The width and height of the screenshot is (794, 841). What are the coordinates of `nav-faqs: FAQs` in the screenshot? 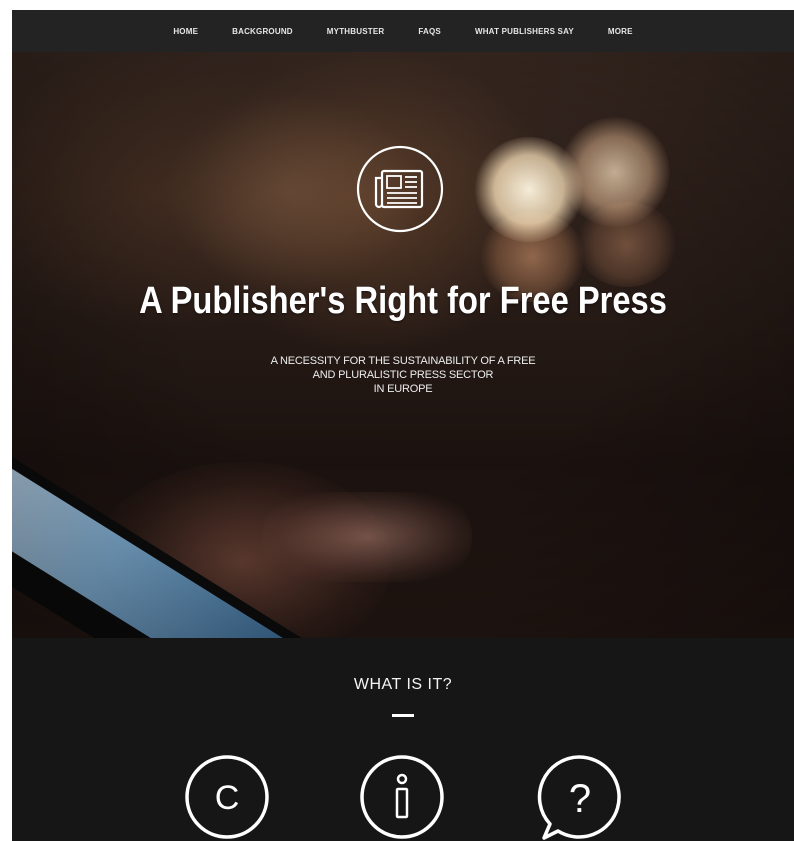 It's located at (429, 31).